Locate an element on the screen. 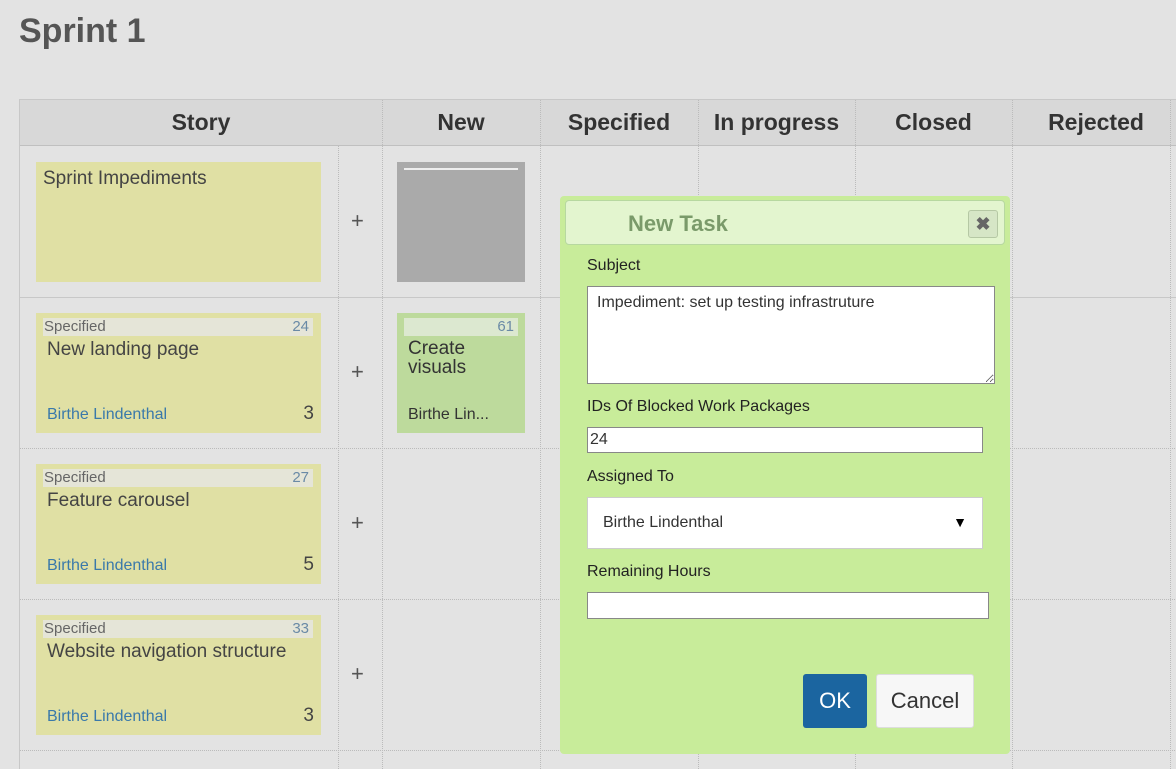  story-id: 33 is located at coordinates (300, 628).